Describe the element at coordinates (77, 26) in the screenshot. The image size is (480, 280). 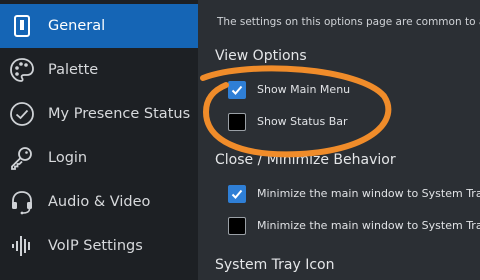
I see `sidebar-item-label: General` at that location.